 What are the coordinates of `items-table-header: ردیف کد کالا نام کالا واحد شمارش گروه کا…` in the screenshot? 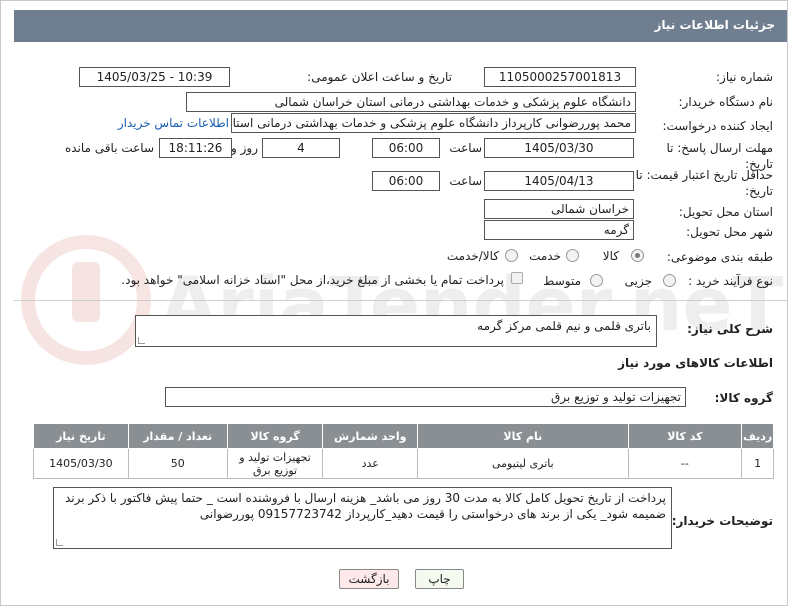 It's located at (403, 436).